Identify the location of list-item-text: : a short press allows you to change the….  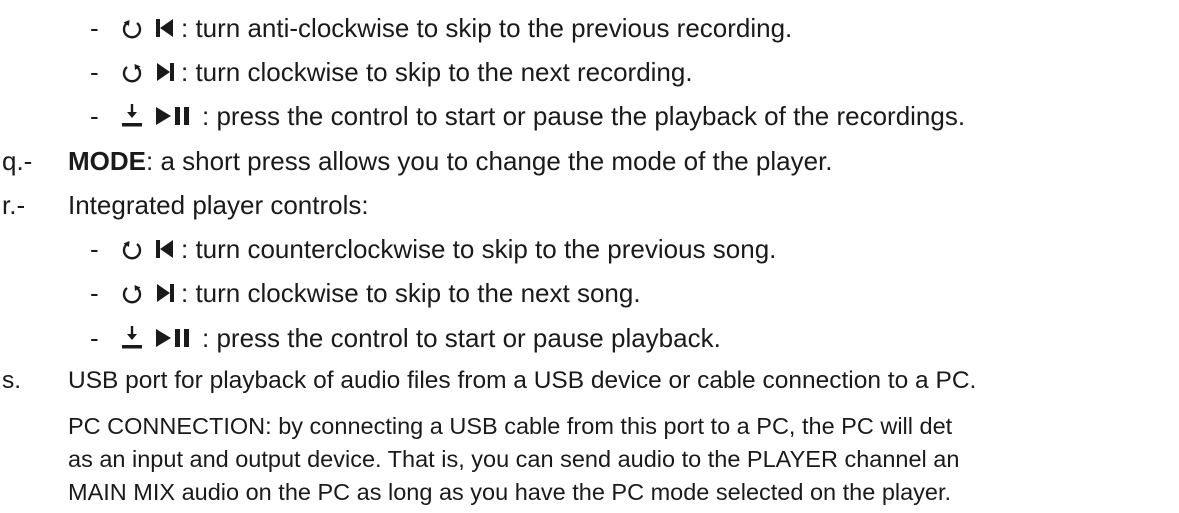
(489, 161).